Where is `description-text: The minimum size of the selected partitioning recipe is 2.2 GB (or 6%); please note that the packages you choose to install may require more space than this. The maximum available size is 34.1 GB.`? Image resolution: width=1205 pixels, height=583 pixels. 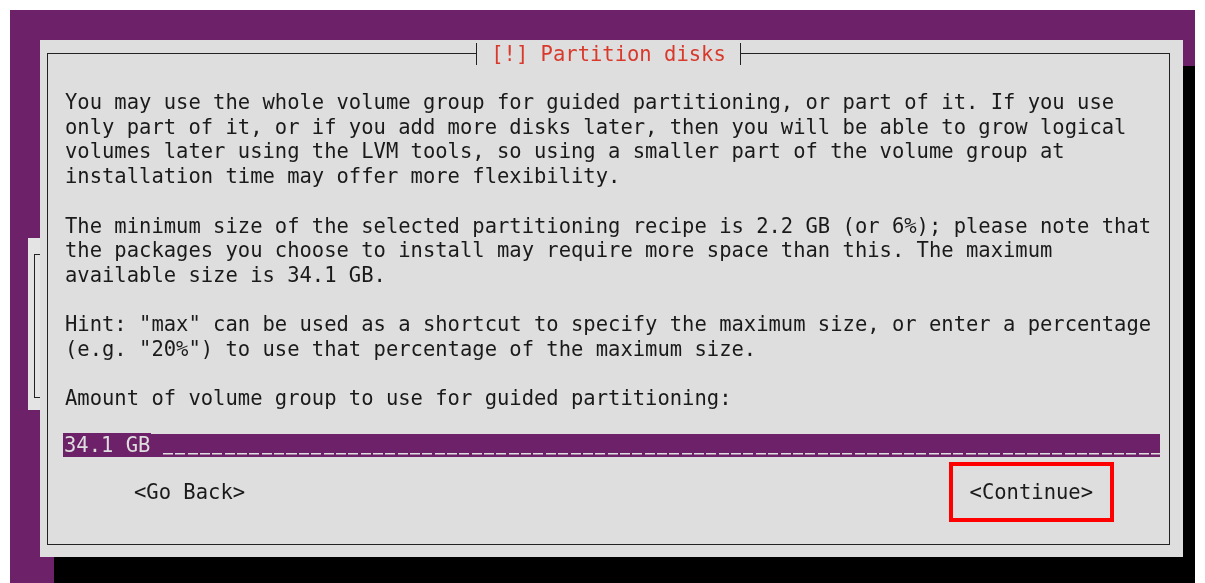 description-text: The minimum size of the selected partitioning recipe is 2.2 GB (or 6%); please note that the packages you choose to install may require more space than this. The maximum available size is 34.1 GB. is located at coordinates (609, 250).